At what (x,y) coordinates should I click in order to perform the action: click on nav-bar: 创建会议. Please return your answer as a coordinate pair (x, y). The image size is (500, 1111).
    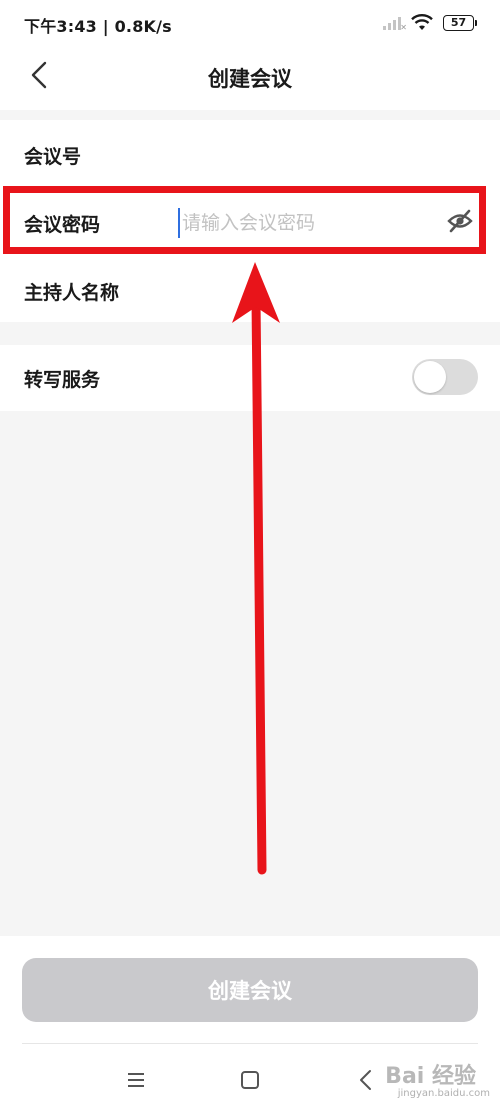
    Looking at the image, I should click on (250, 79).